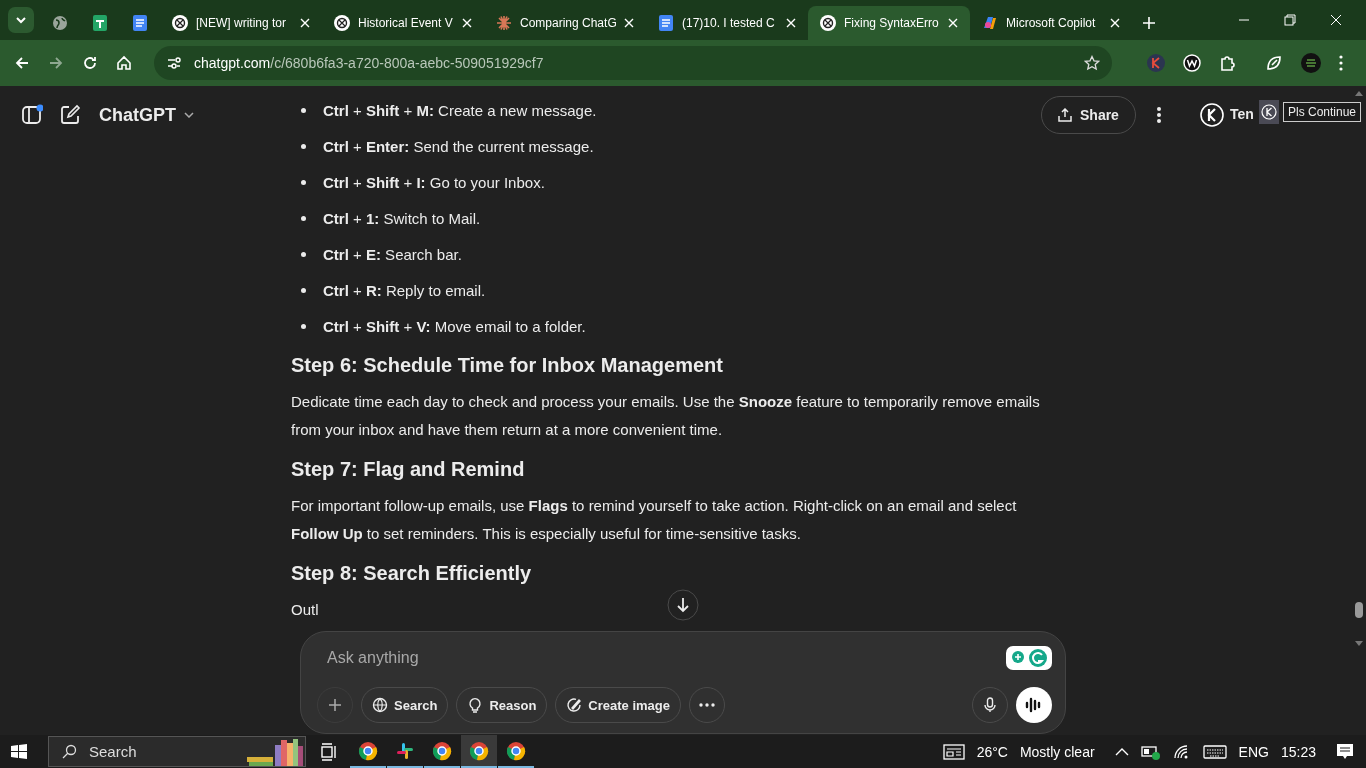 The width and height of the screenshot is (1366, 768). I want to click on section-heading: Step 7: Flag and Remind, so click(408, 469).